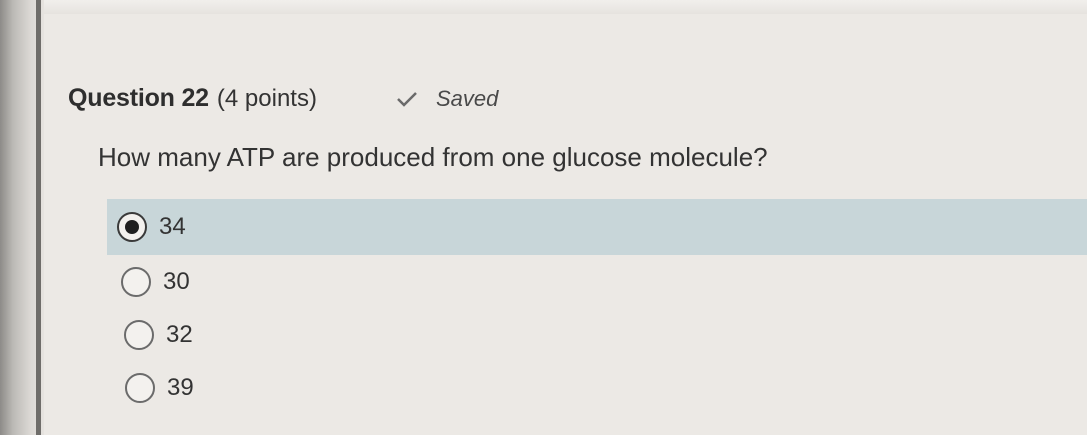  What do you see at coordinates (132, 227) in the screenshot?
I see `radio-button-selected` at bounding box center [132, 227].